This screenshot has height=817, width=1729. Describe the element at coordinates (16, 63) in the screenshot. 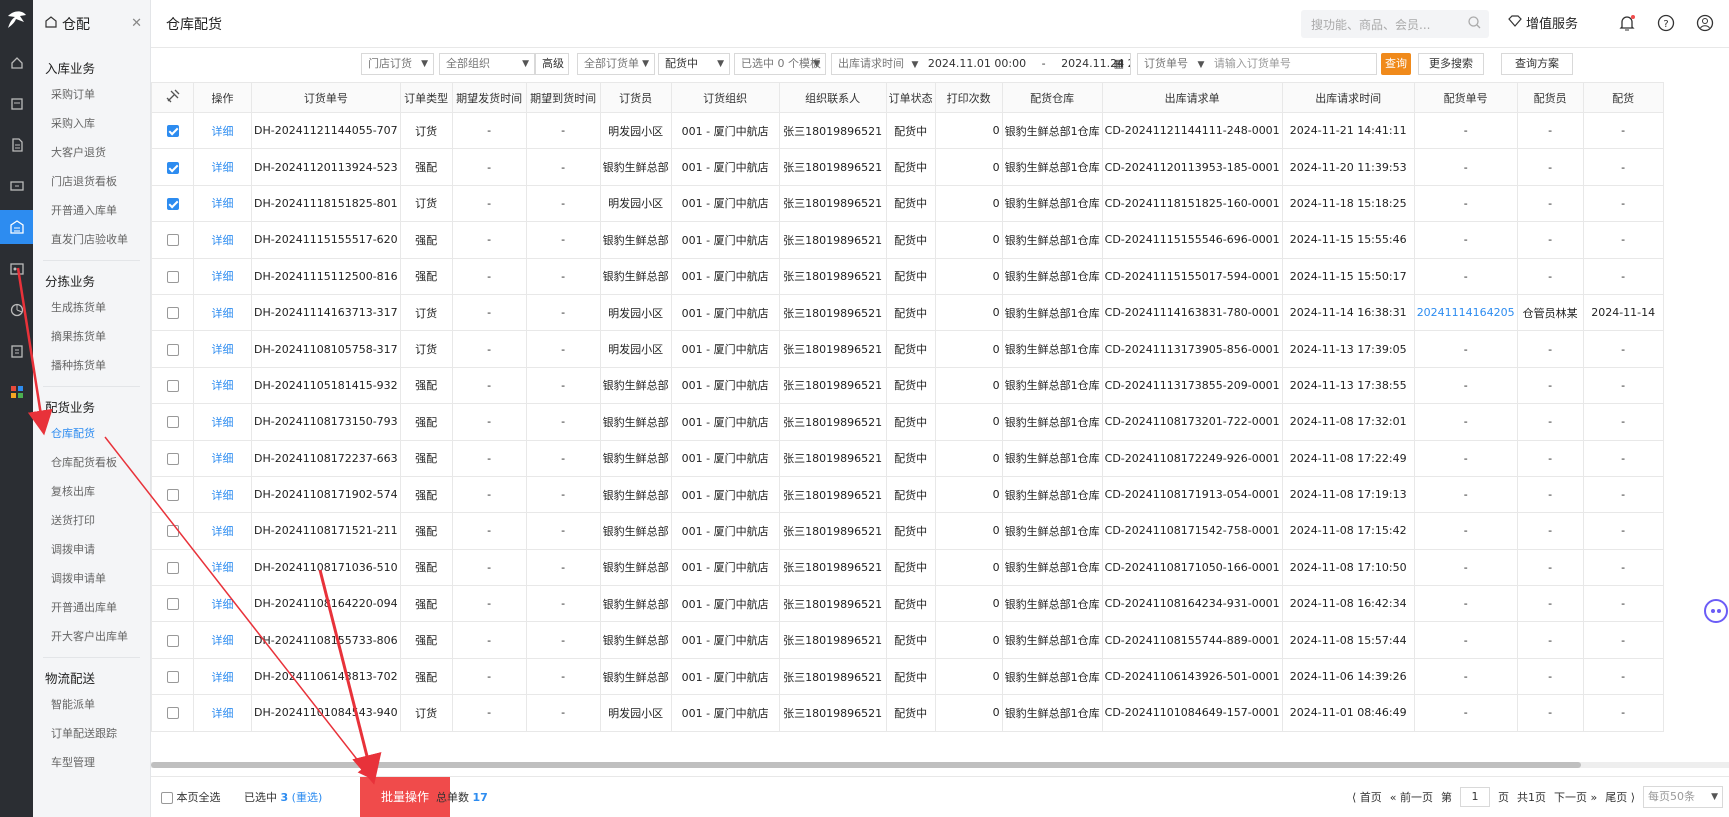

I see `home-icon` at that location.